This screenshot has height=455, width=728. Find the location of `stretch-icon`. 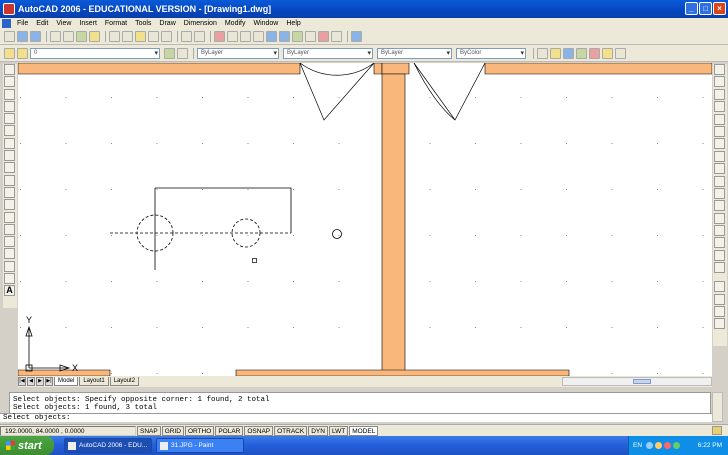

stretch-icon is located at coordinates (719, 169).